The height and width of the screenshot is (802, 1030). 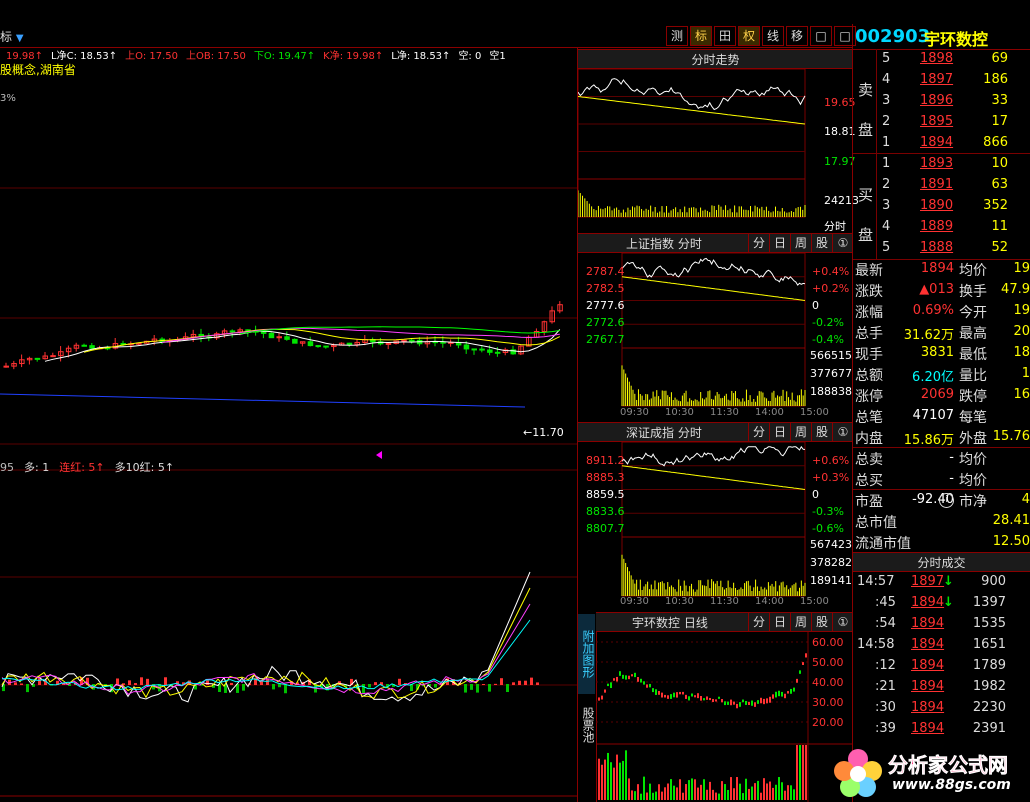 I want to click on side-tab-stock-pool: 股票池, so click(x=586, y=725).